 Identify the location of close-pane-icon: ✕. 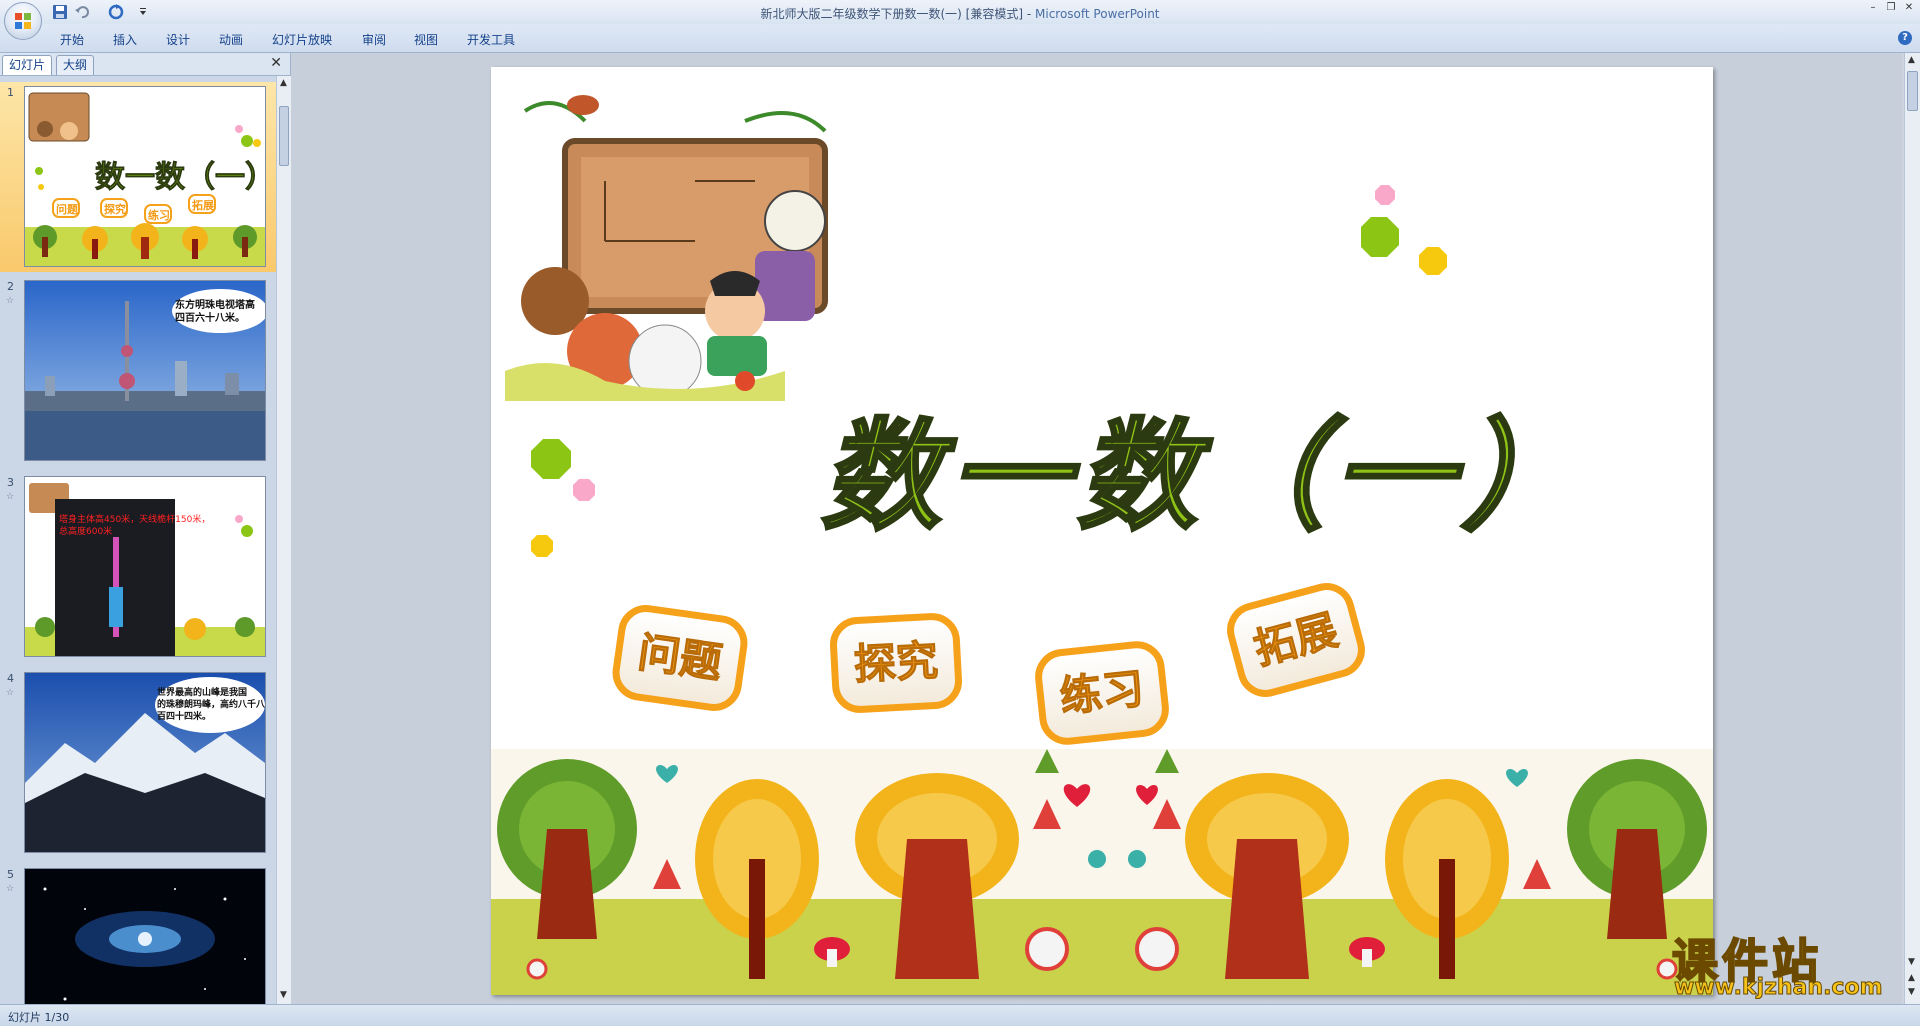
(276, 63).